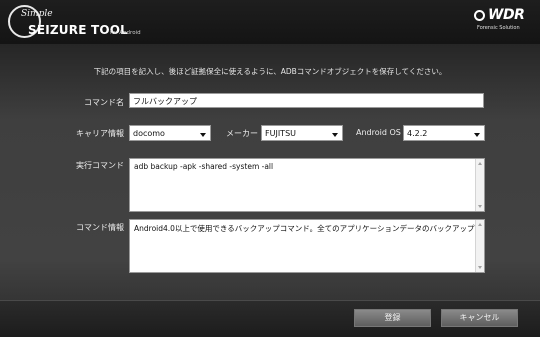 The height and width of the screenshot is (337, 540). Describe the element at coordinates (280, 133) in the screenshot. I see `maker-value: FUJITSU` at that location.